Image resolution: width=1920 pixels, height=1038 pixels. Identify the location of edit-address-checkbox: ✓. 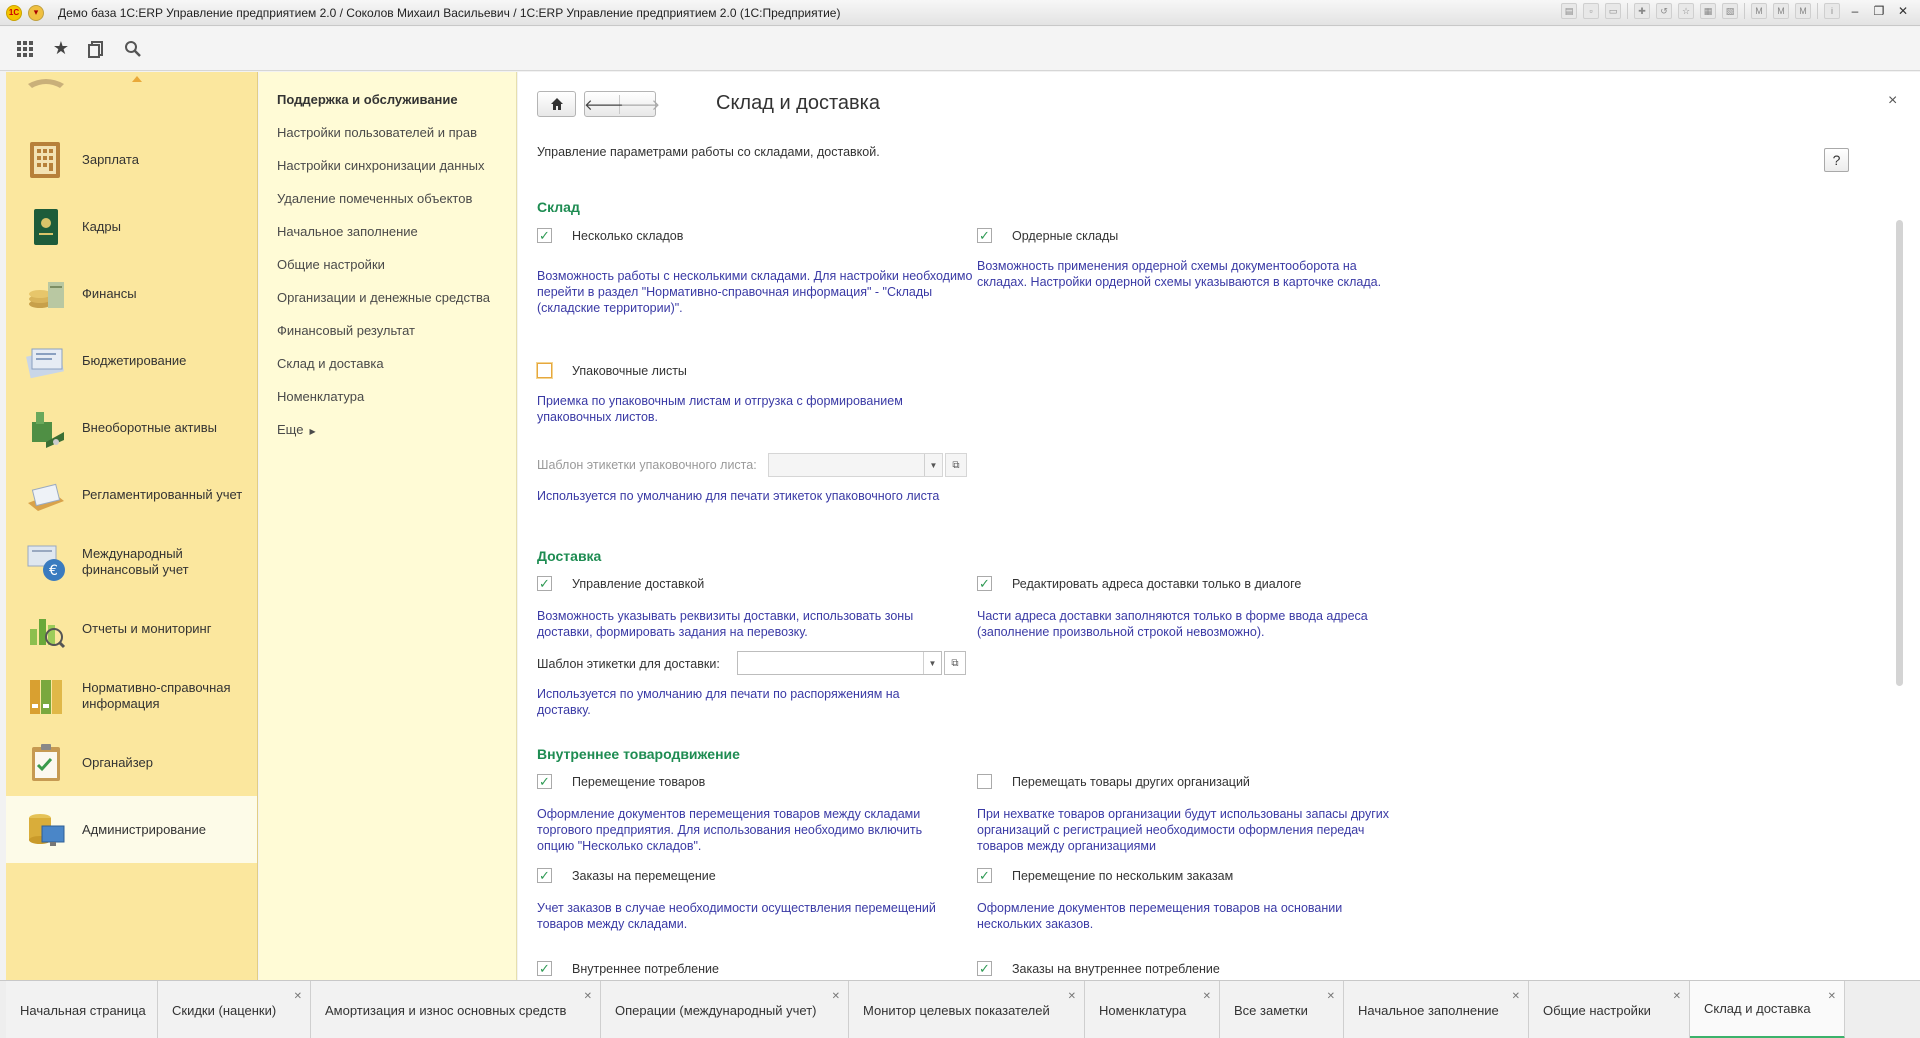
(984, 583).